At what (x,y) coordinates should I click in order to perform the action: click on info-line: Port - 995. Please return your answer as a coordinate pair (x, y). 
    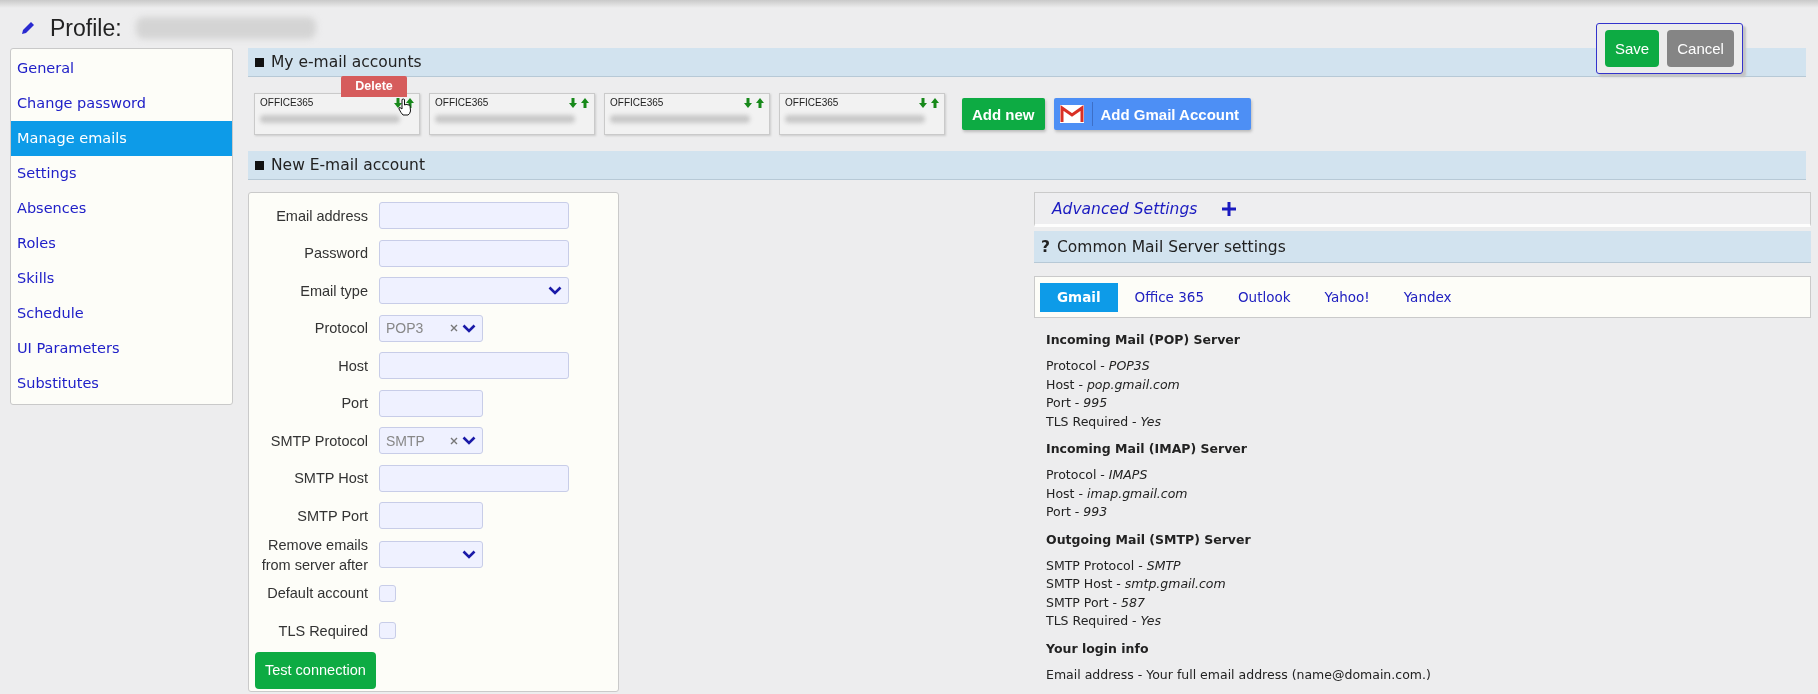
    Looking at the image, I should click on (1077, 403).